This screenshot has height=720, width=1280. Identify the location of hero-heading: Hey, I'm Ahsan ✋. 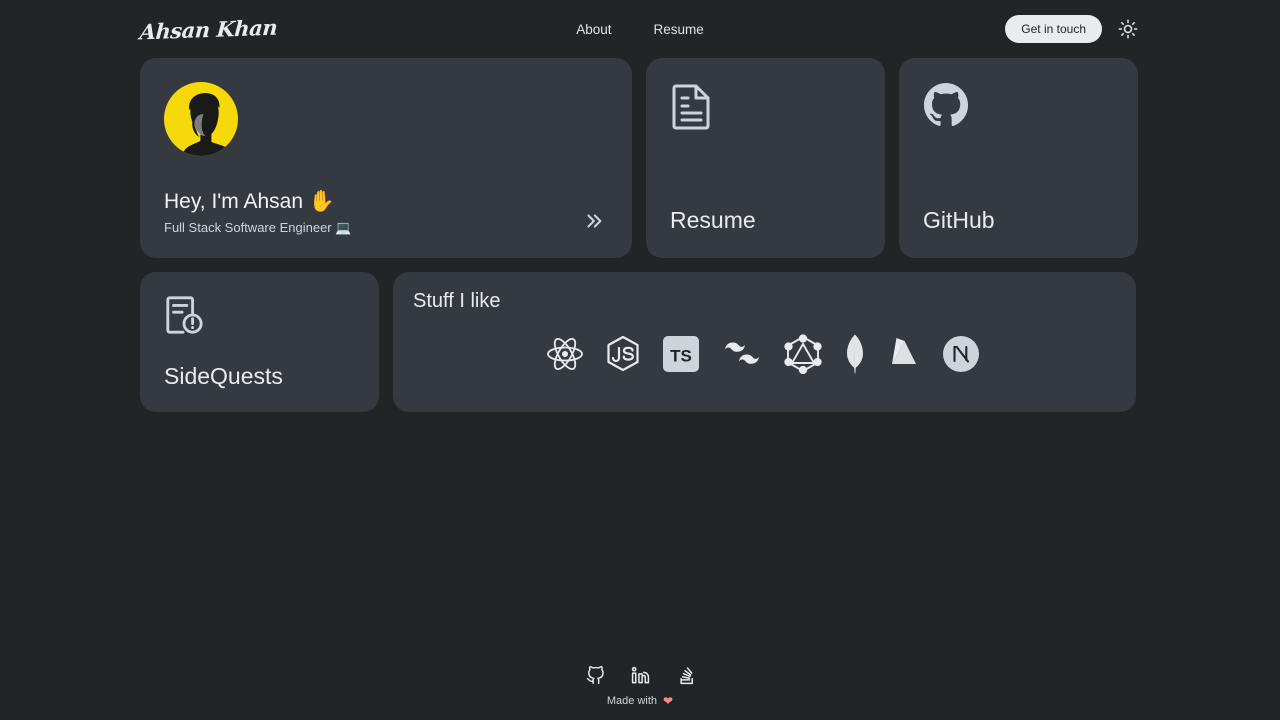
(257, 201).